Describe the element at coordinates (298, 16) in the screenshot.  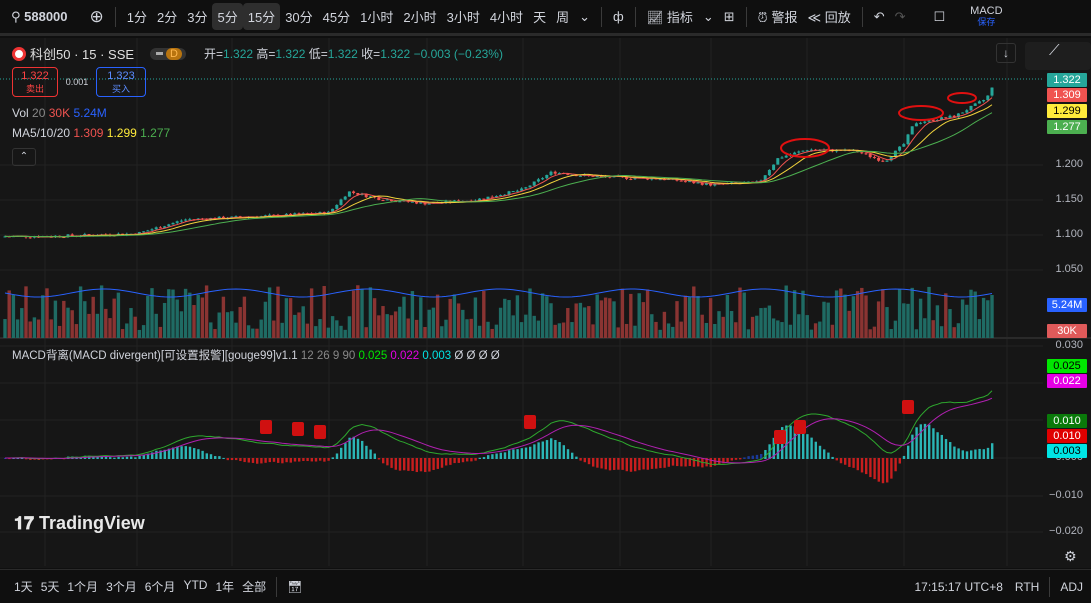
I see `interval-5: 30分` at that location.